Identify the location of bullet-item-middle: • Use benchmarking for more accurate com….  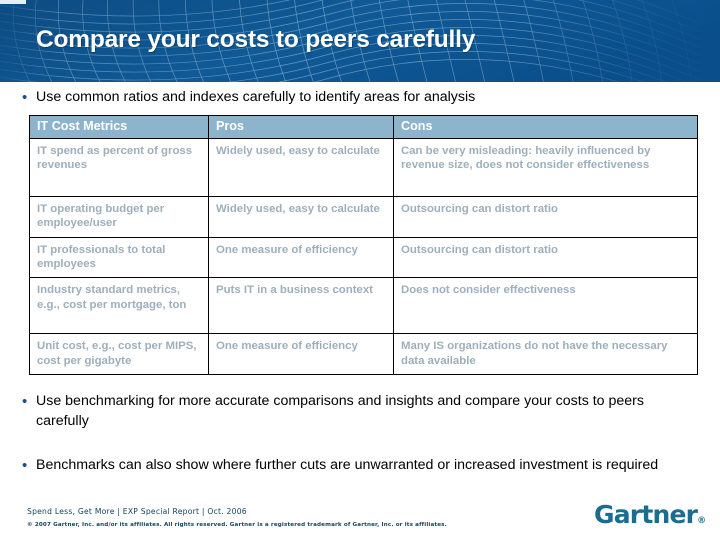
(345, 411).